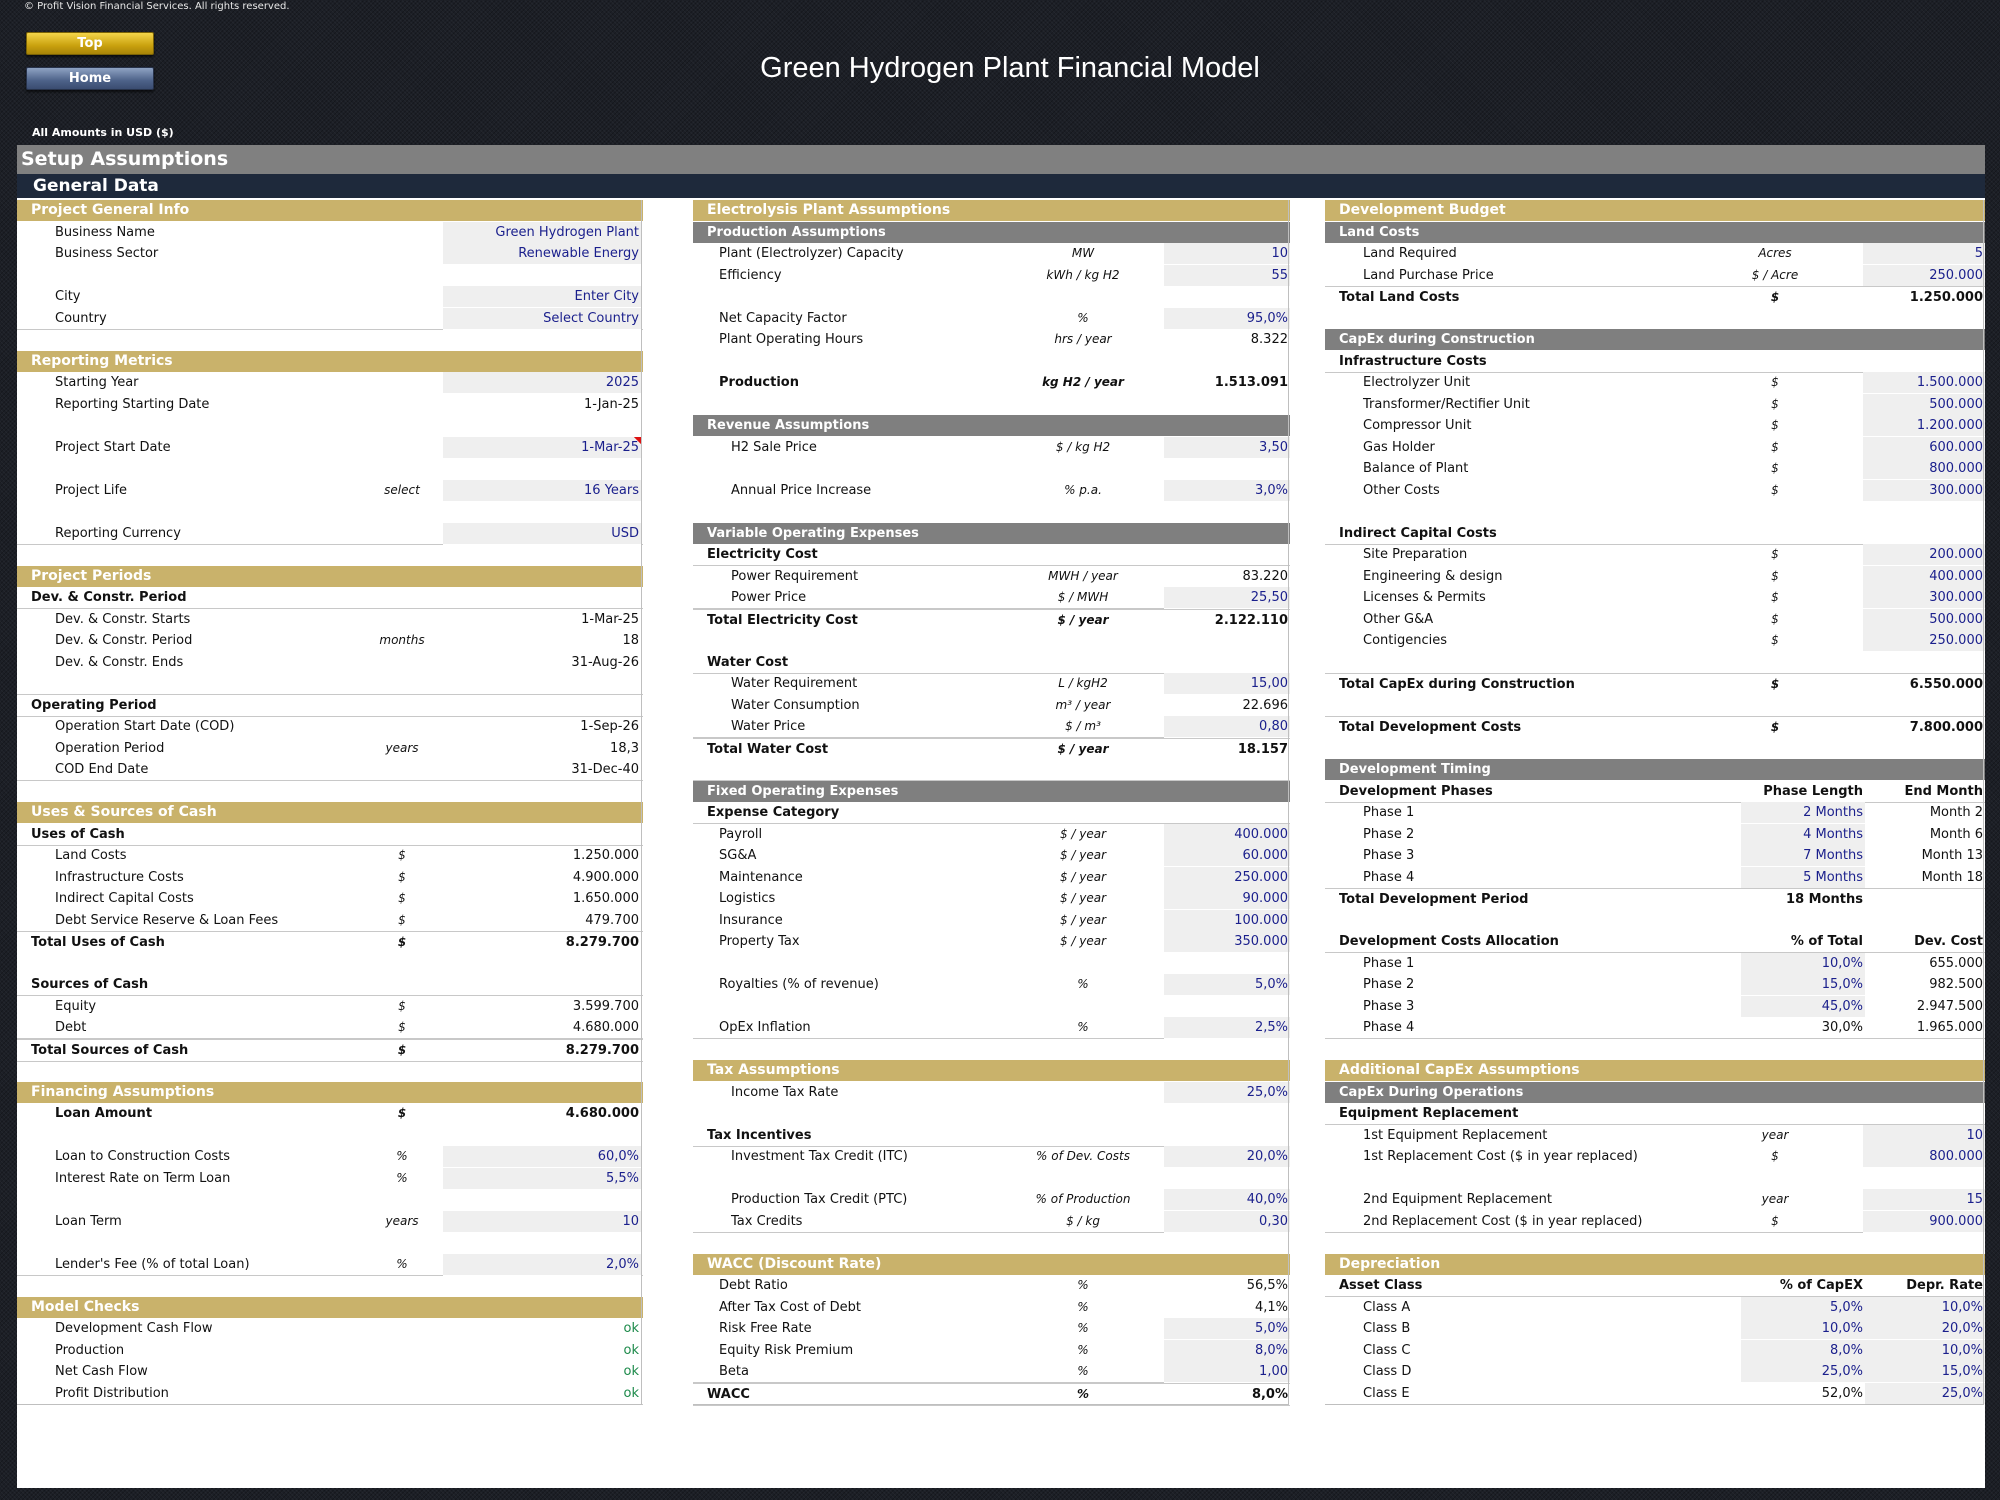 Image resolution: width=2000 pixels, height=1500 pixels. Describe the element at coordinates (1803, 877) in the screenshot. I see `input-cell: 5 Months` at that location.